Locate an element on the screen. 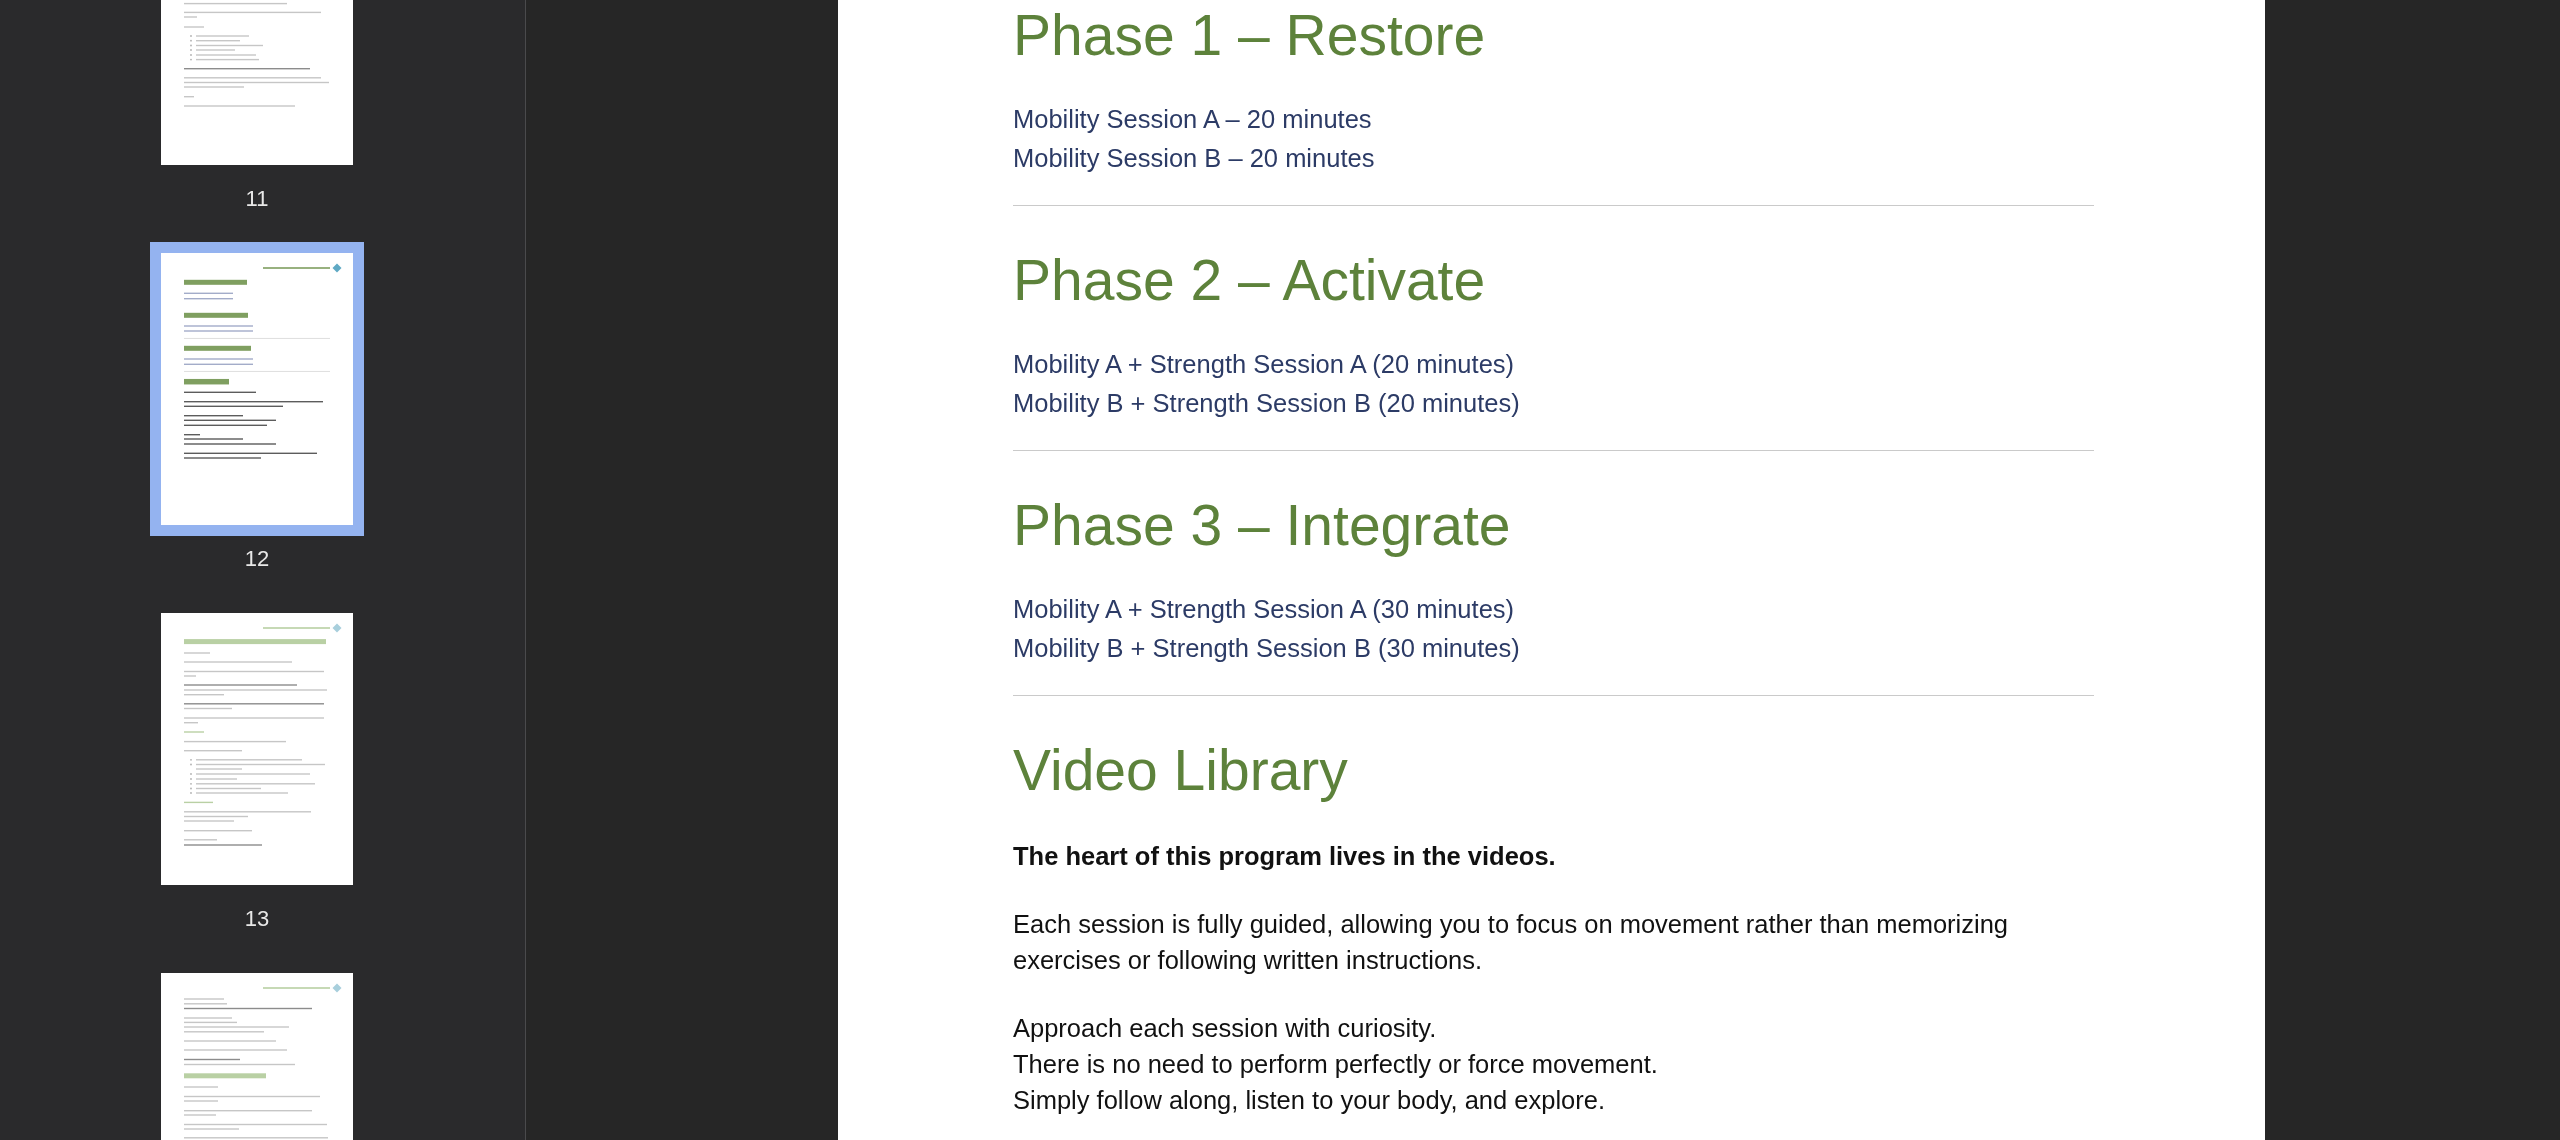  section-heading: Video Library is located at coordinates (1181, 770).